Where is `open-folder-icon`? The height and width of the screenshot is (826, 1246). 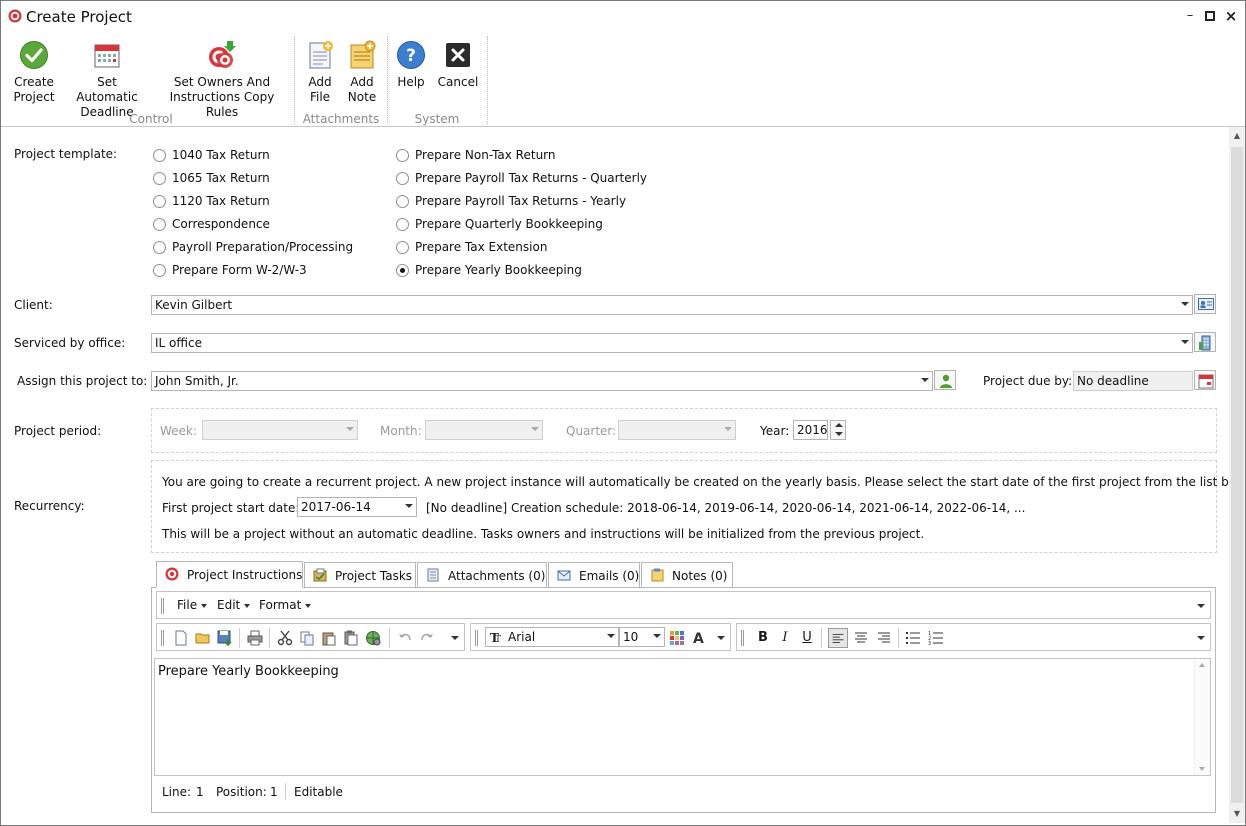 open-folder-icon is located at coordinates (203, 638).